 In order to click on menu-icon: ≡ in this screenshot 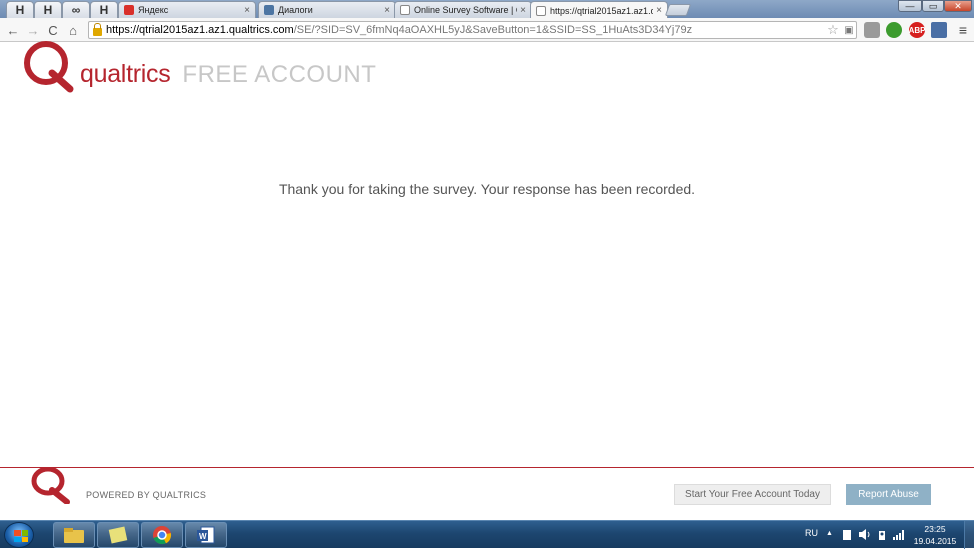, I will do `click(963, 30)`.